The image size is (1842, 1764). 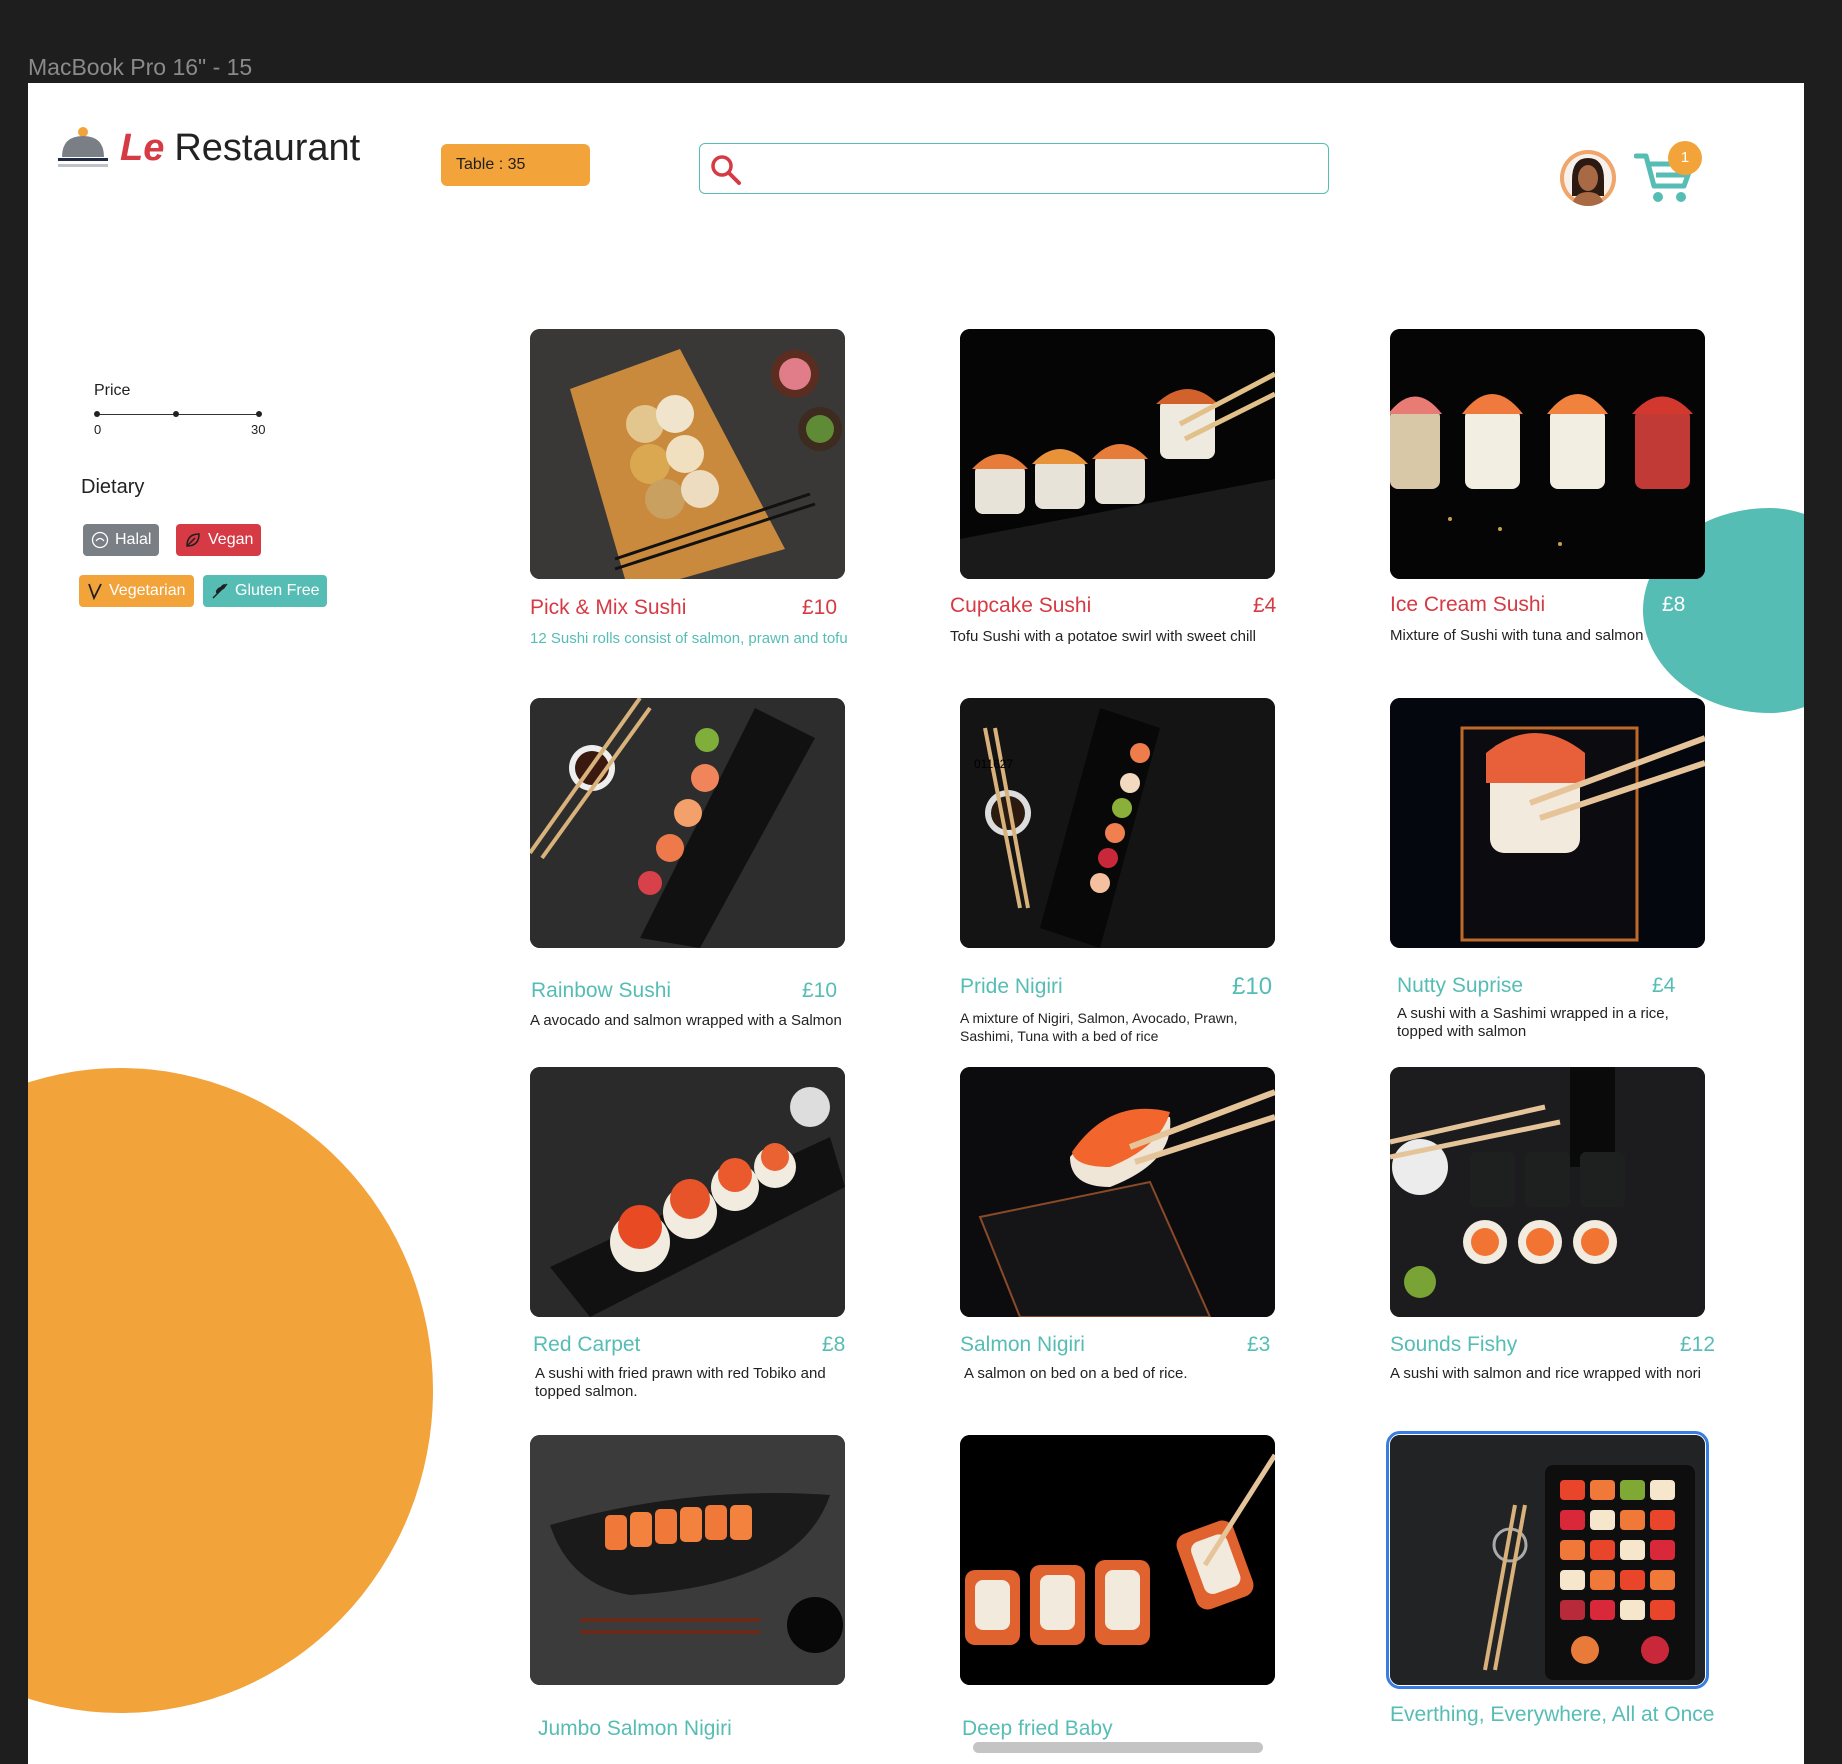 I want to click on chip-gluten-free: Gluten Free, so click(x=265, y=591).